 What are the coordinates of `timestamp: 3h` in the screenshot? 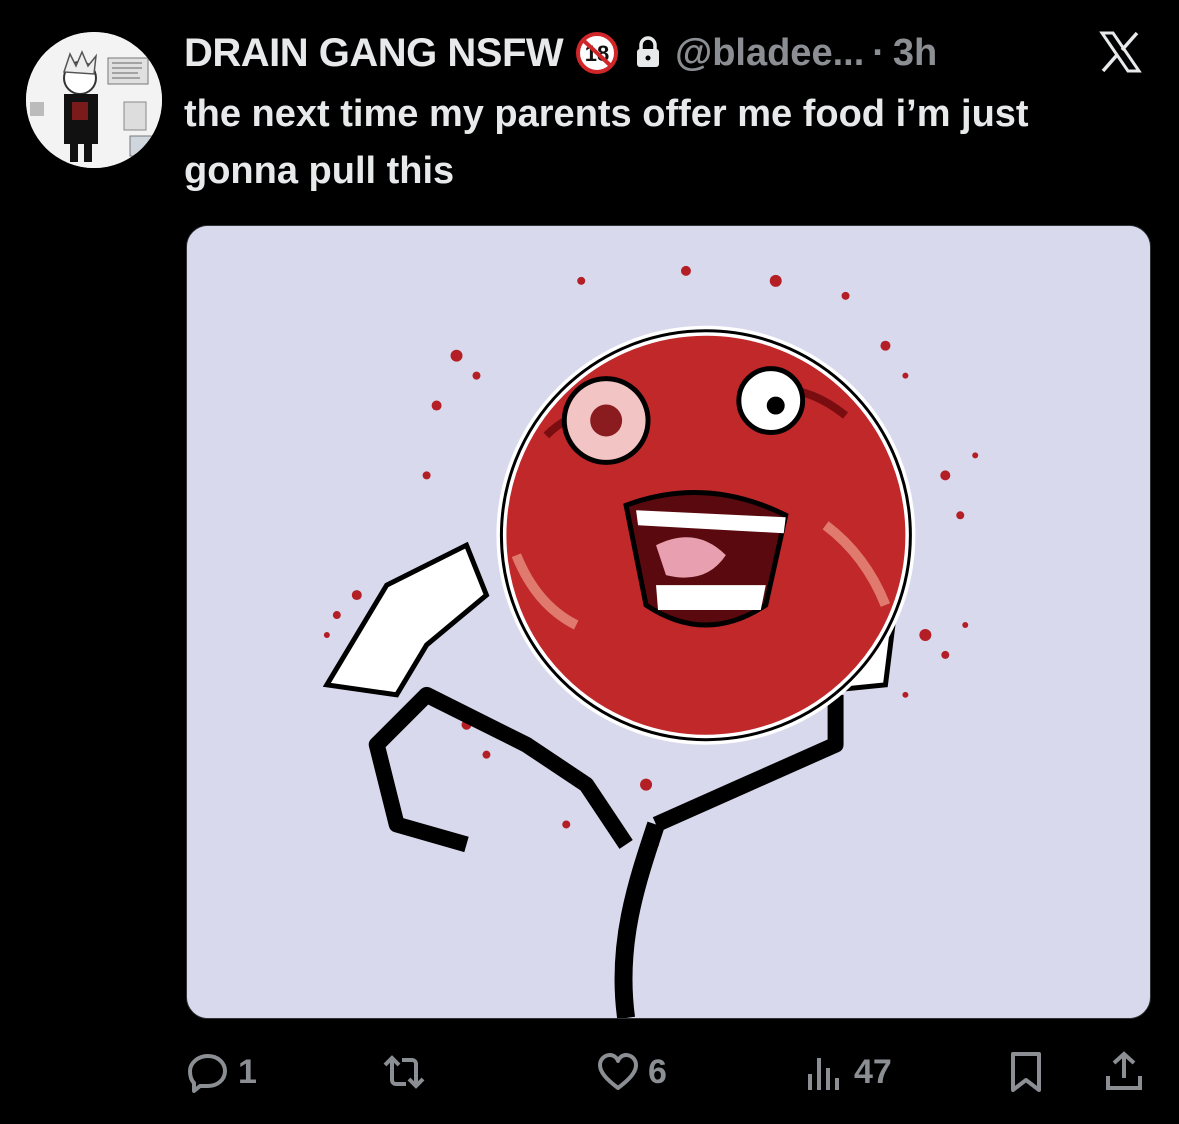 It's located at (915, 53).